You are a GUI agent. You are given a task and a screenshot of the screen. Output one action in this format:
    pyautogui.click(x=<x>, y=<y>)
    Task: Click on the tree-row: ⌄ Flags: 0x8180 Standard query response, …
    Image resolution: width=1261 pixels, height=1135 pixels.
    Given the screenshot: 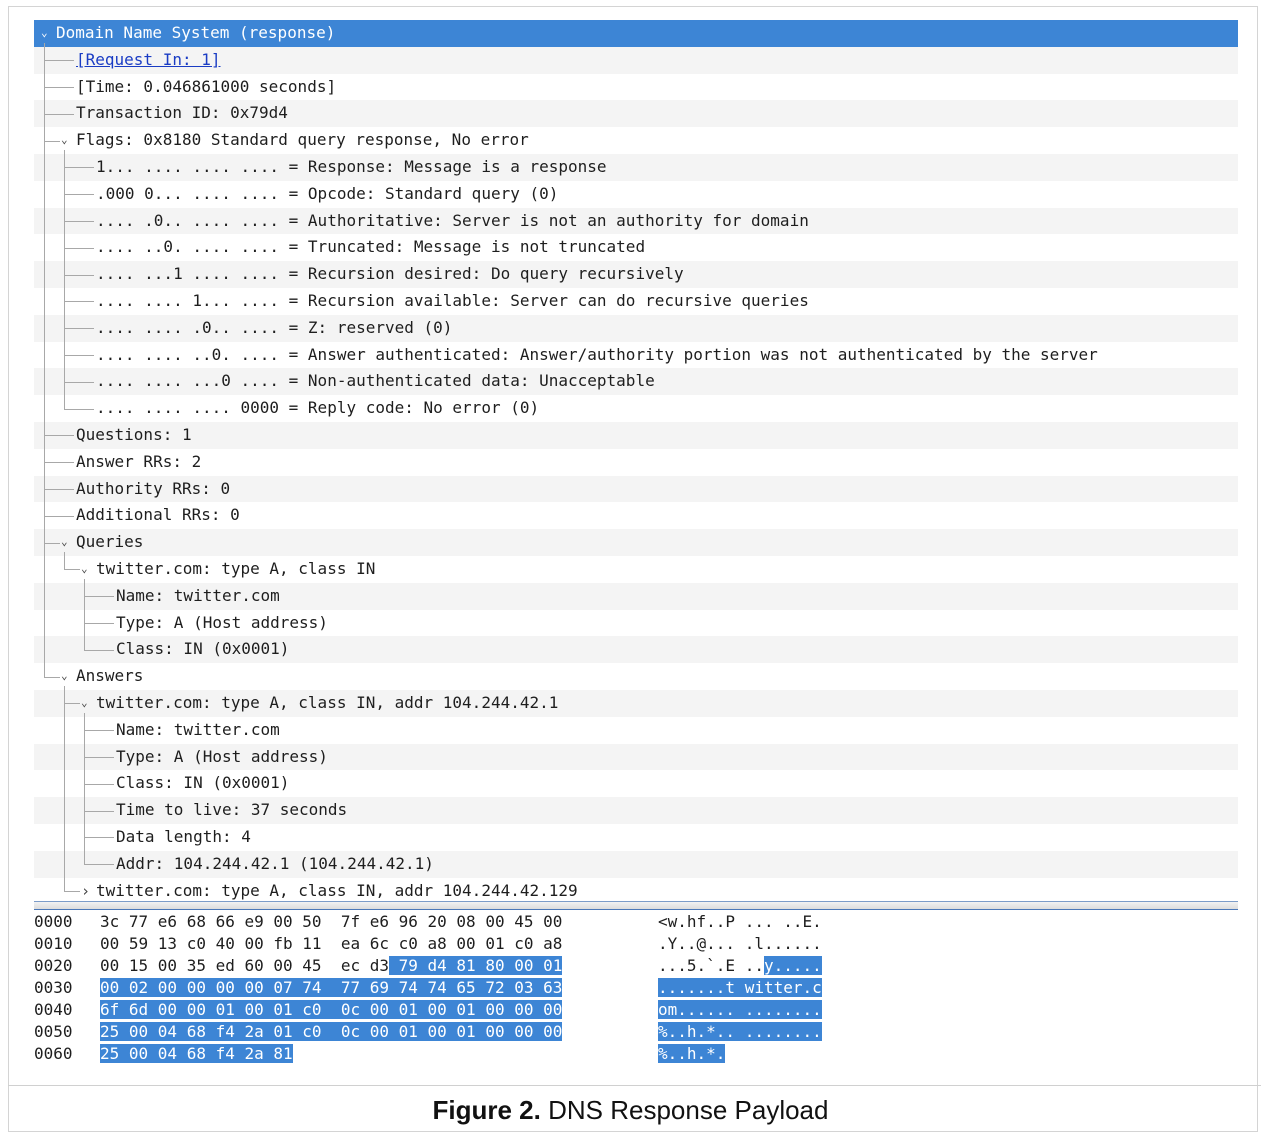 What is the action you would take?
    pyautogui.click(x=636, y=140)
    